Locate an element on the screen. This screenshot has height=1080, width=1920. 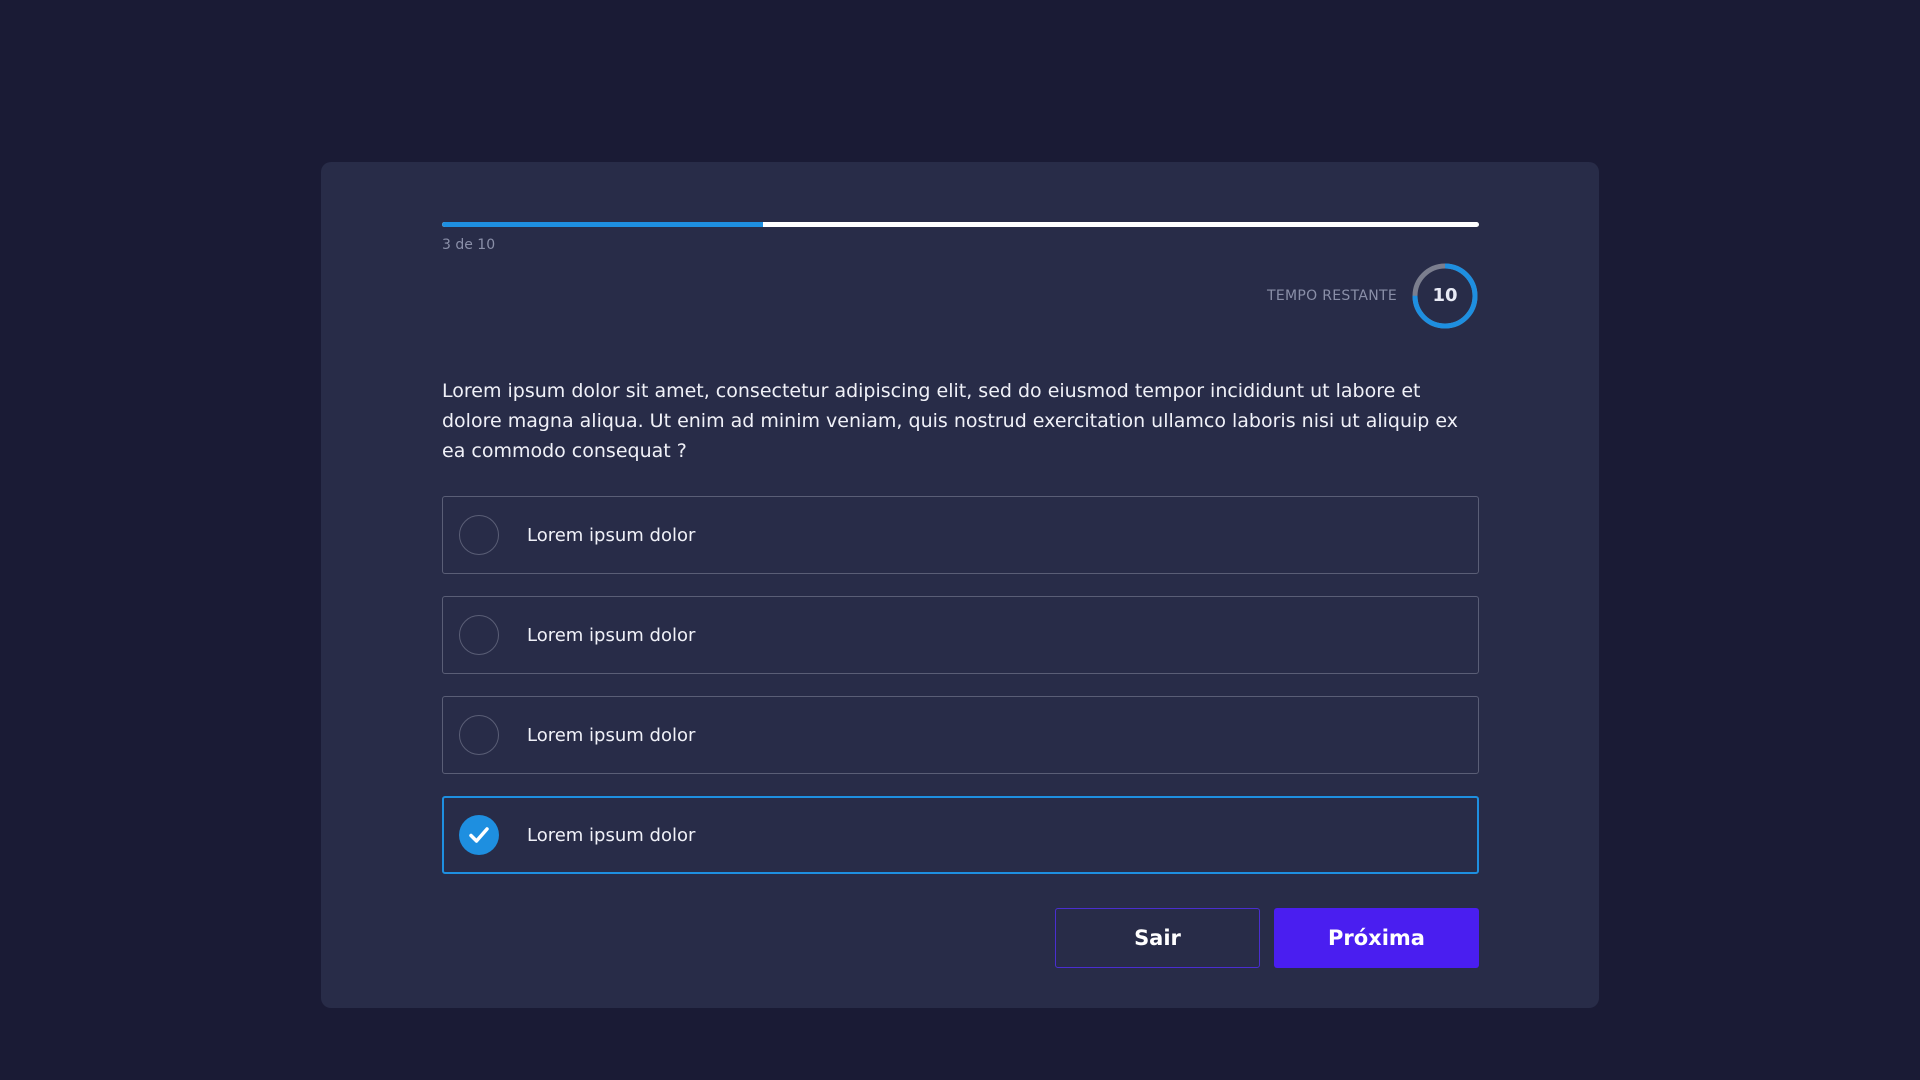
next-button: Próxima is located at coordinates (1376, 938).